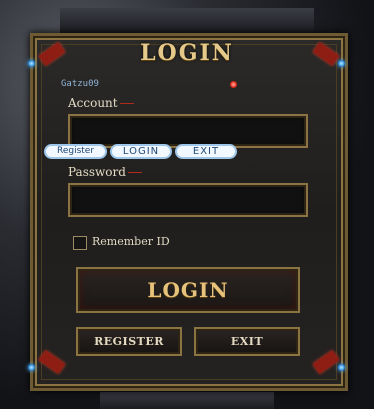 The width and height of the screenshot is (374, 409). What do you see at coordinates (129, 341) in the screenshot?
I see `register-button: REGISTER` at bounding box center [129, 341].